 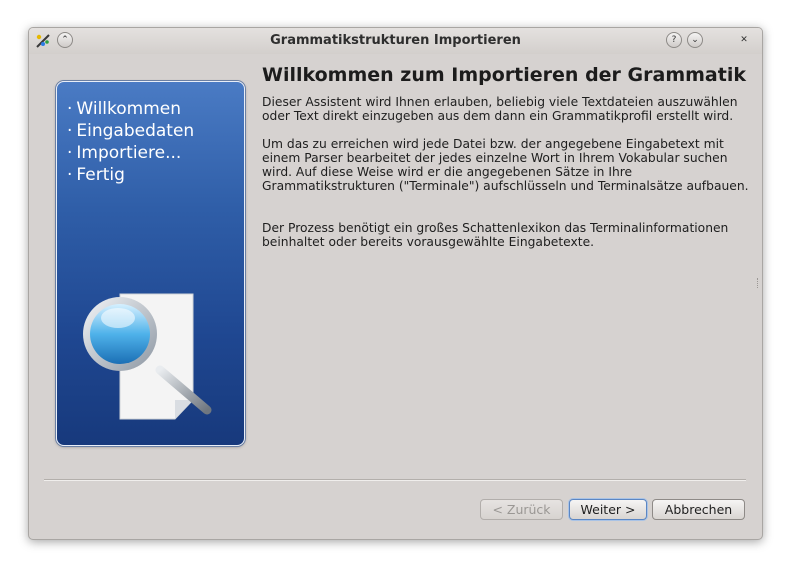 What do you see at coordinates (504, 75) in the screenshot?
I see `page-title: Willkommen zum Importieren der Grammatik` at bounding box center [504, 75].